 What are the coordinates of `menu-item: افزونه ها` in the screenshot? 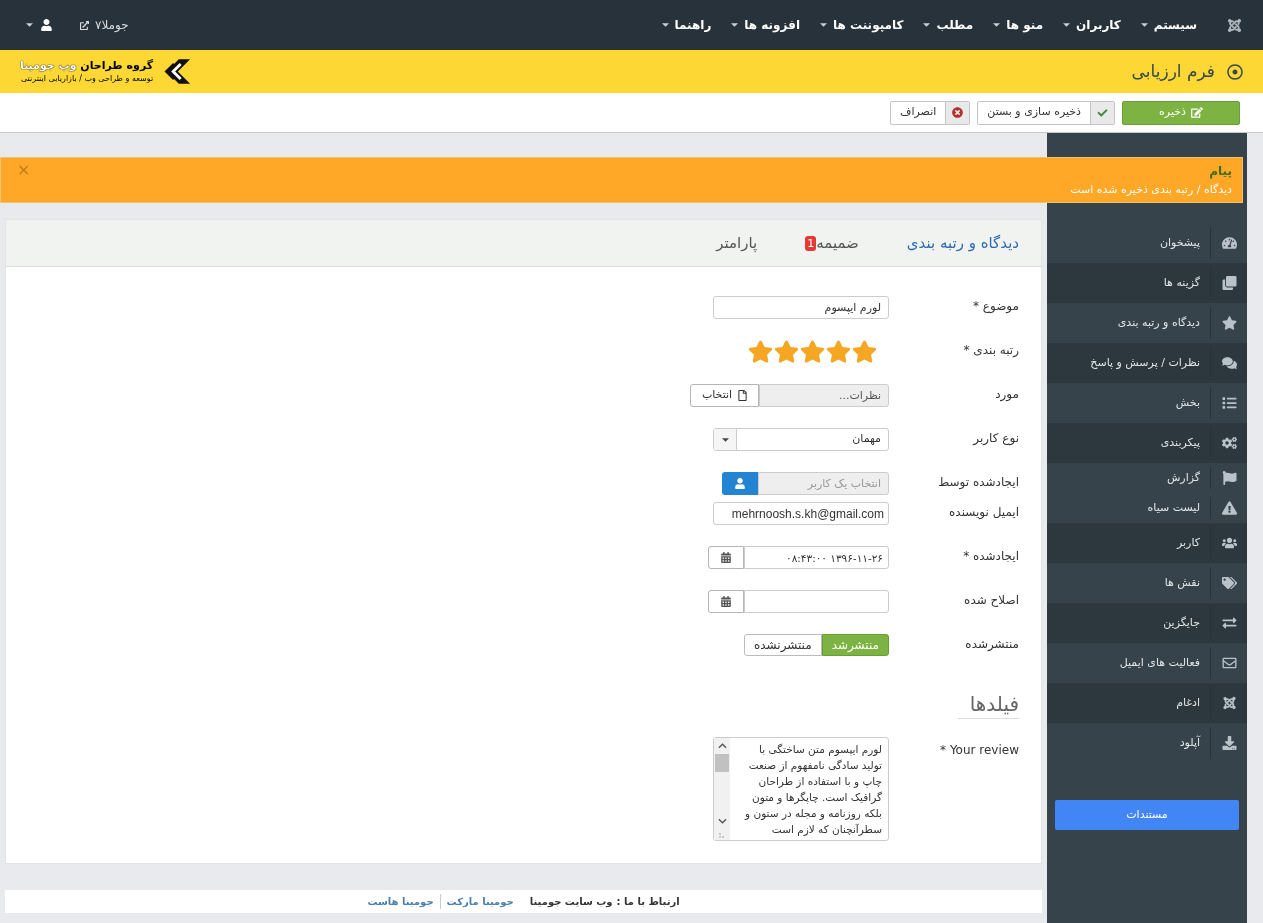 It's located at (765, 25).